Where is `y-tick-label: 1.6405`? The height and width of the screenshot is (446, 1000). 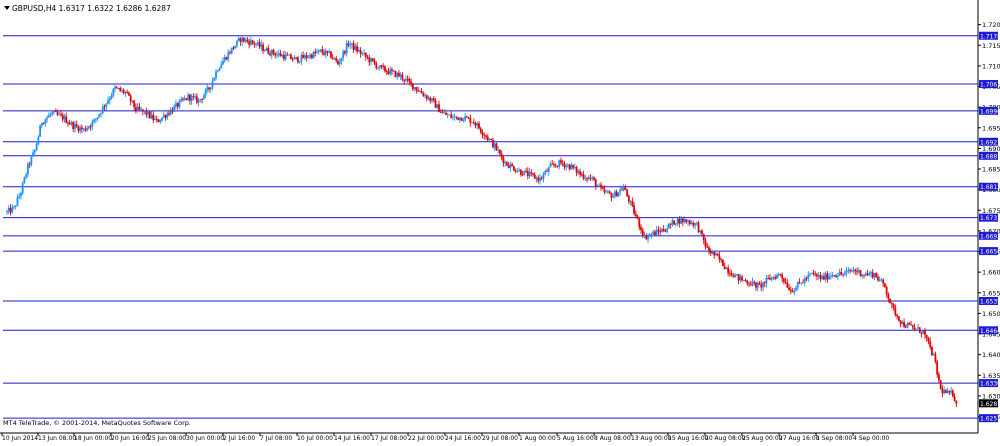
y-tick-label: 1.6405 is located at coordinates (991, 355).